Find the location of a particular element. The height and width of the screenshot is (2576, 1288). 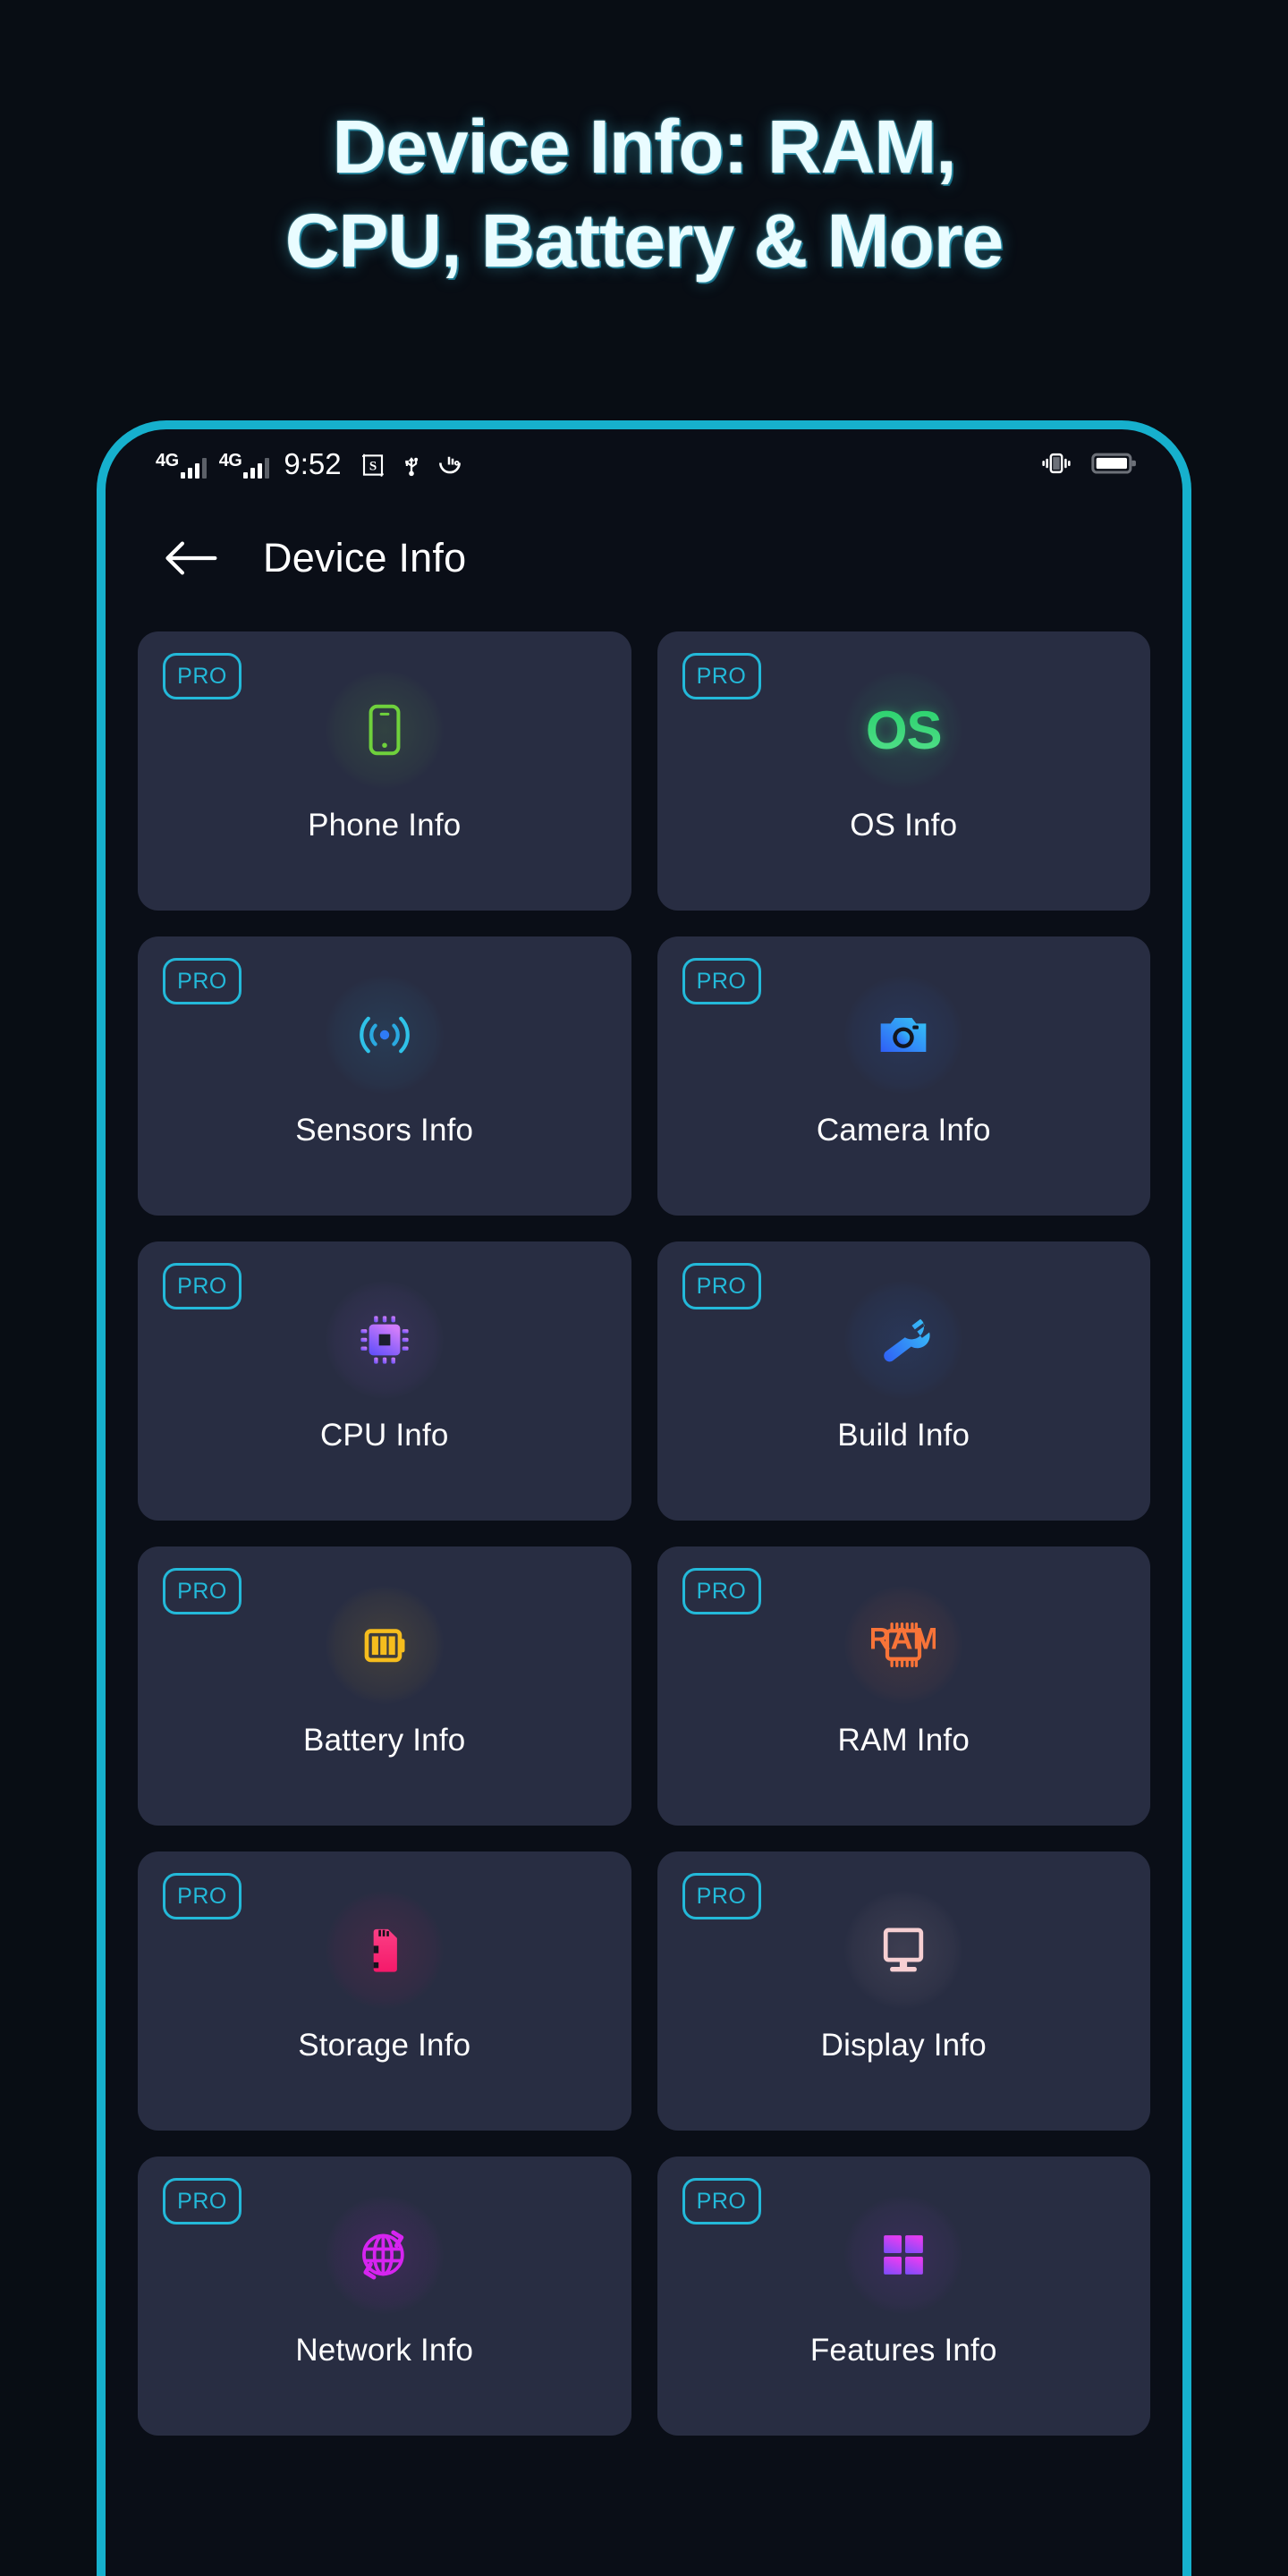

card-phone-info: PRO Phone Info is located at coordinates (384, 771).